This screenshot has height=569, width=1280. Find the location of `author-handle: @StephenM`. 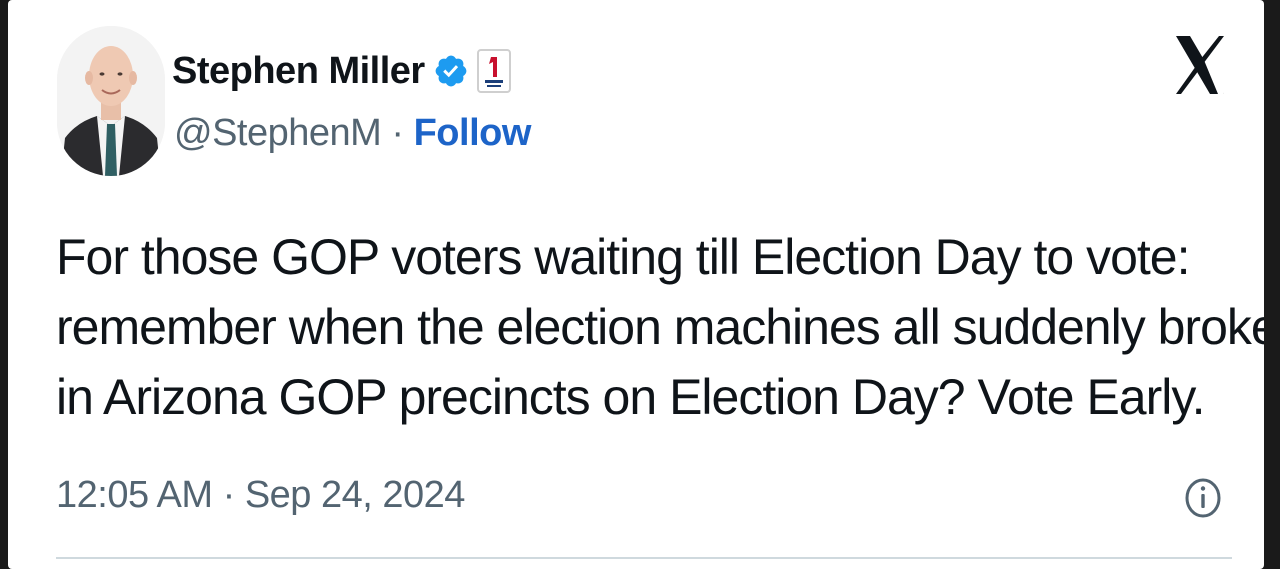

author-handle: @StephenM is located at coordinates (278, 133).